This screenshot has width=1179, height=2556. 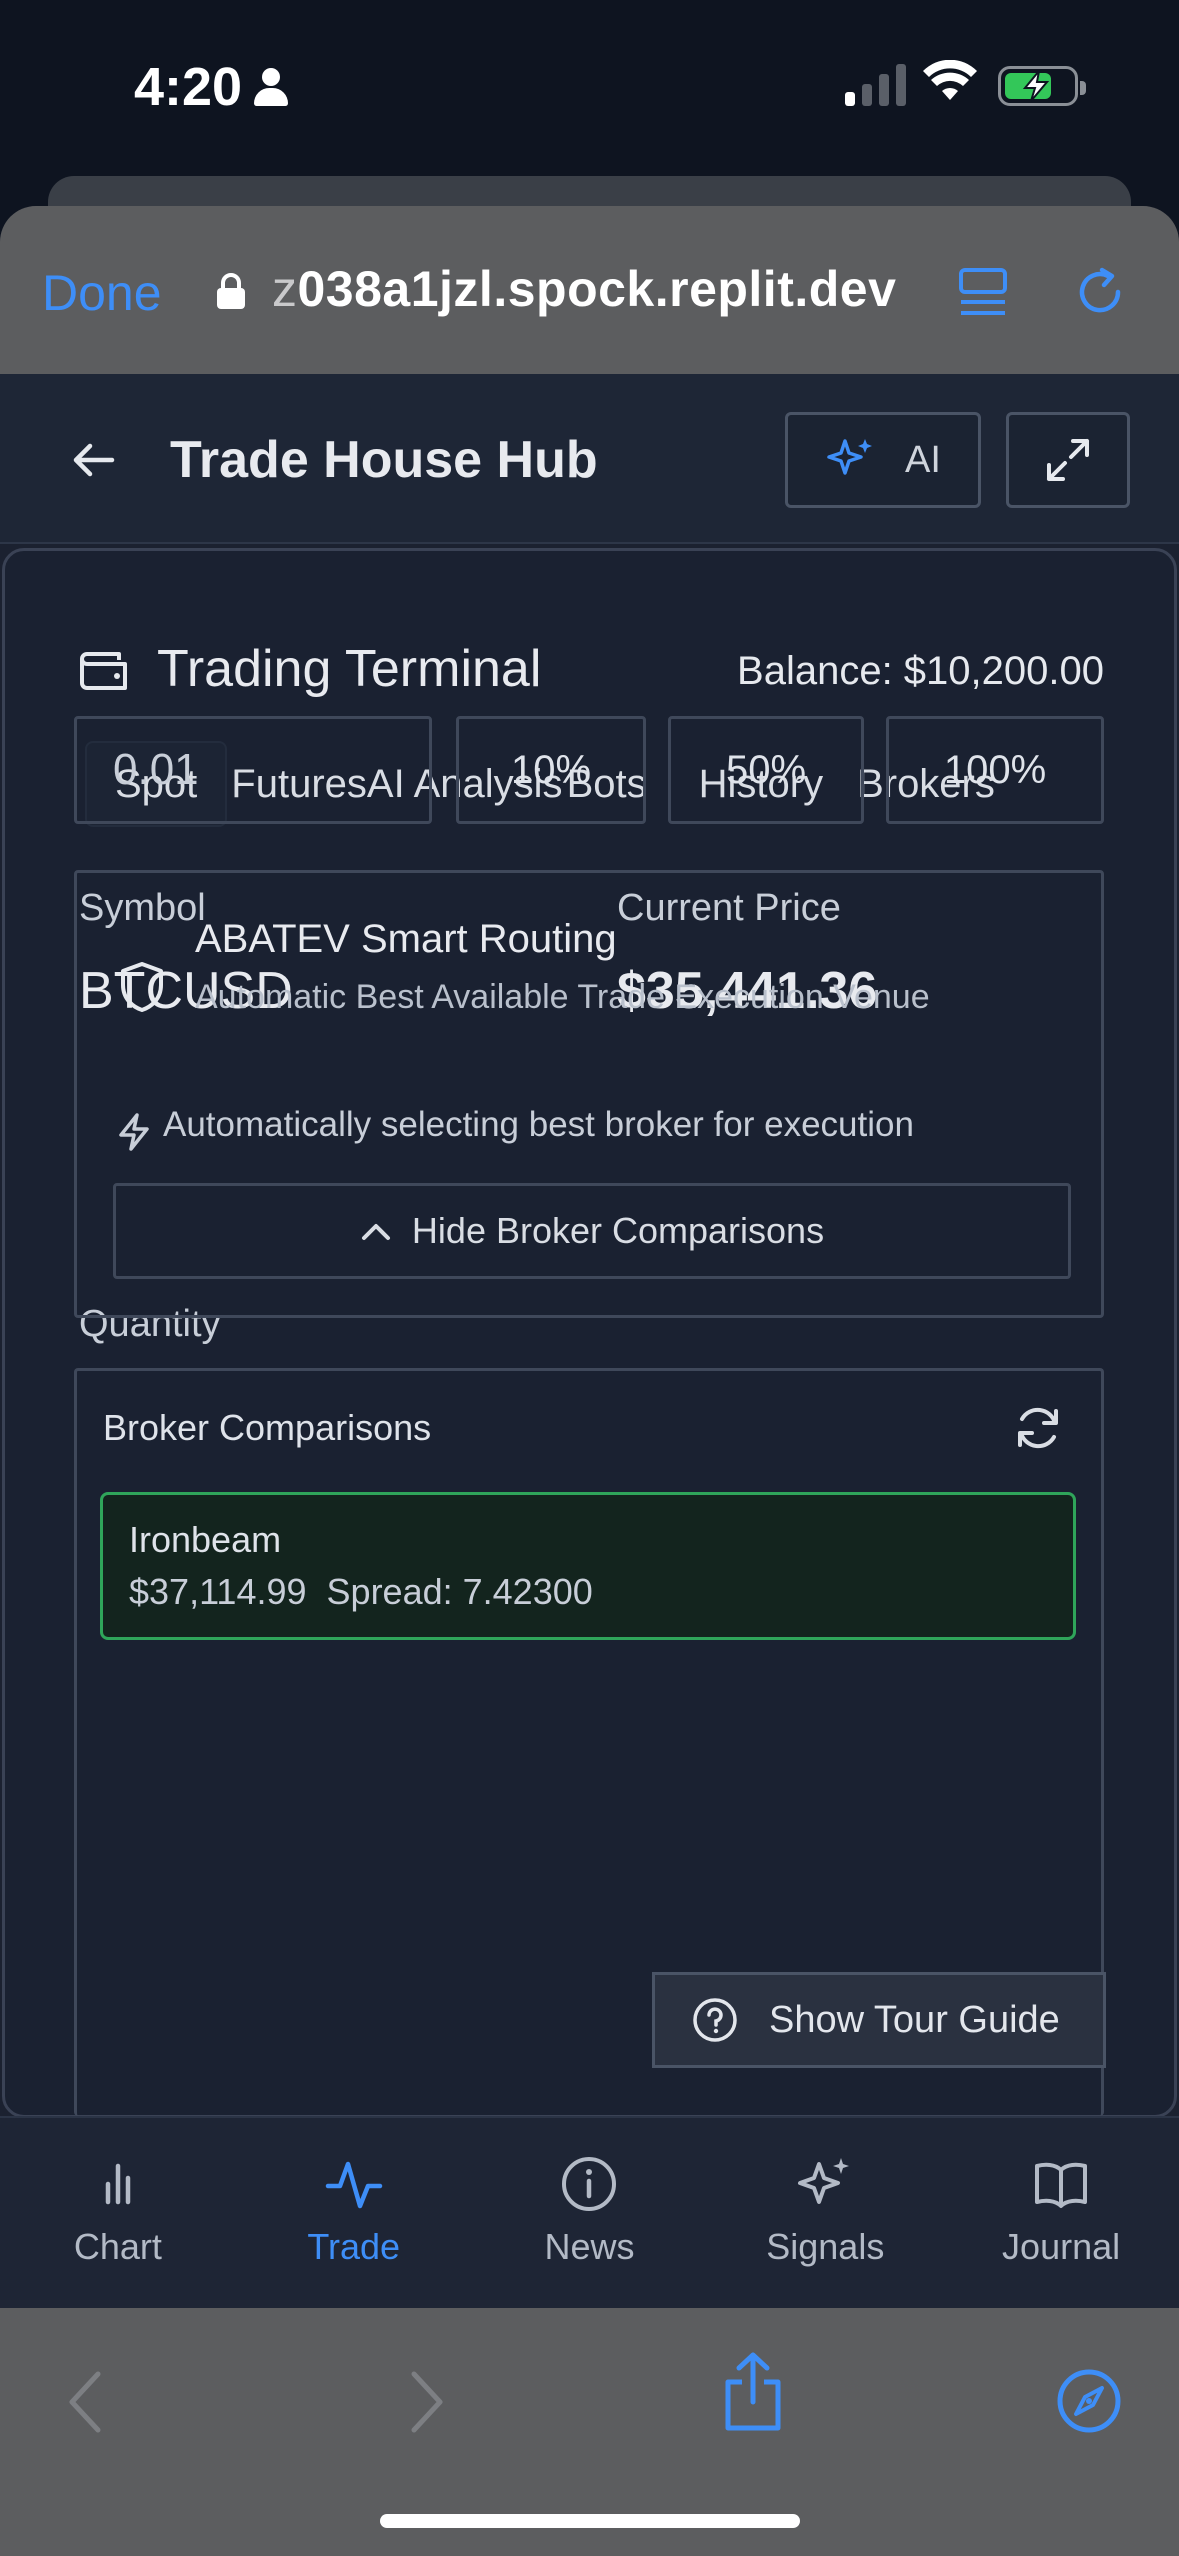 What do you see at coordinates (253, 770) in the screenshot?
I see `quantity-input: 0.01` at bounding box center [253, 770].